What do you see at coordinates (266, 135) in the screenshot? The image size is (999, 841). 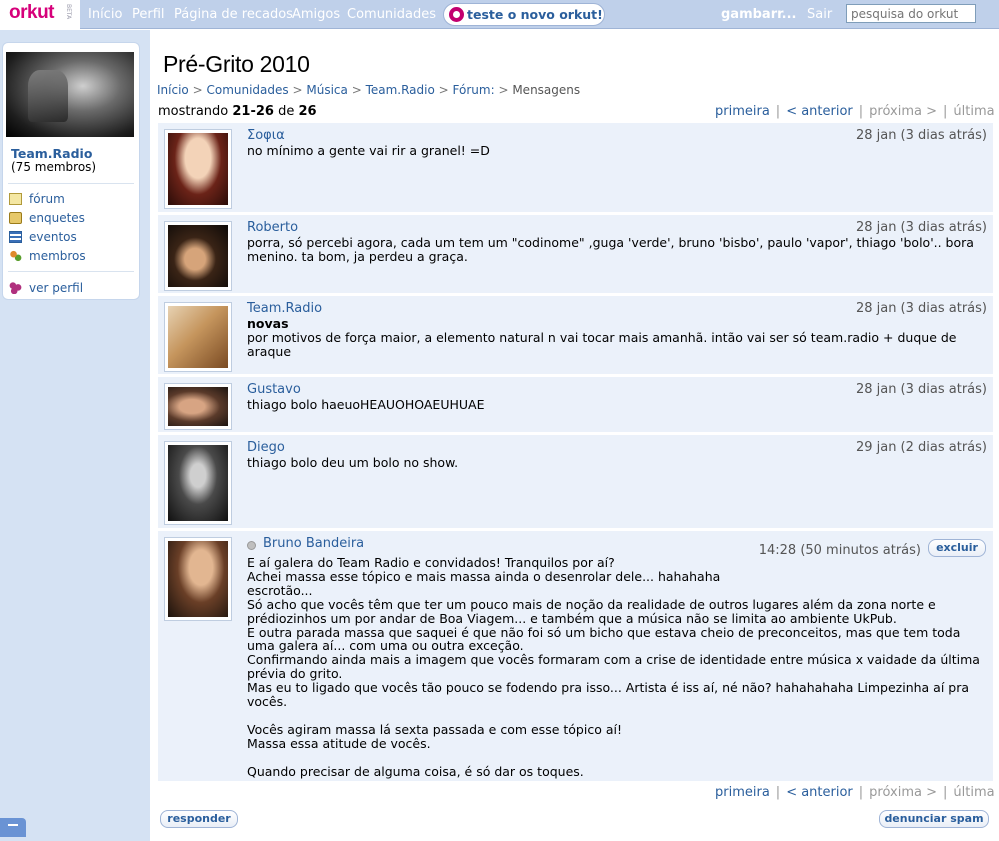 I see `post-author: Σοφια` at bounding box center [266, 135].